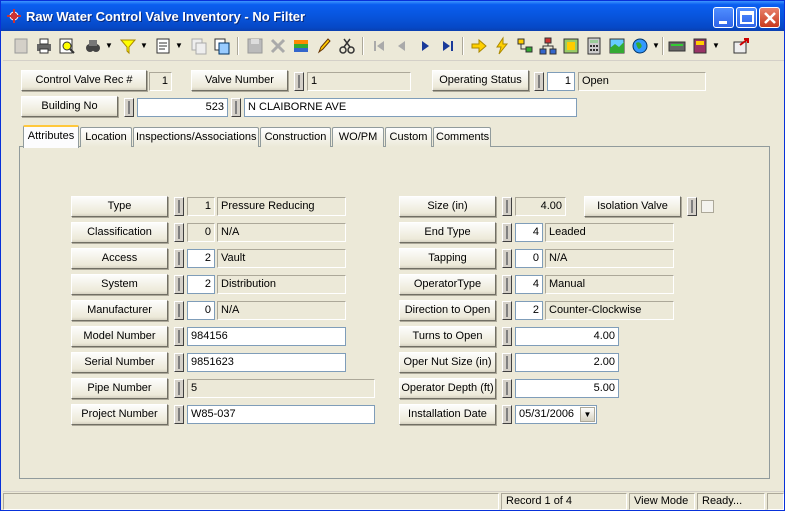 This screenshot has width=785, height=511. Describe the element at coordinates (179, 362) in the screenshot. I see `serial-number-grip` at that location.